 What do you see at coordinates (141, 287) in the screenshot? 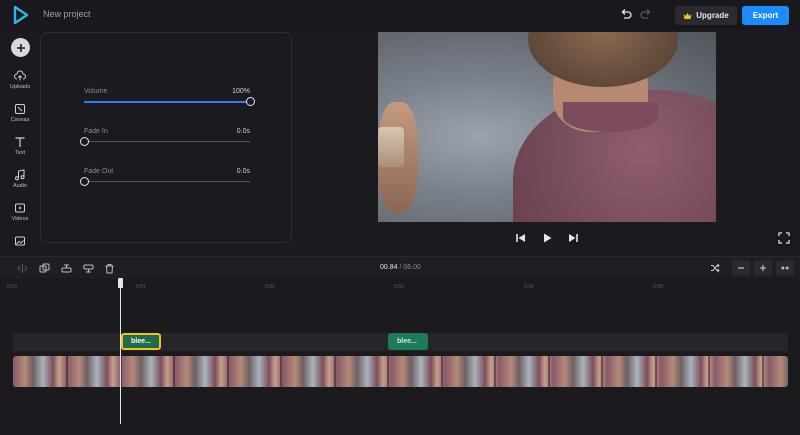
I see `ruler-tick: 0:01` at bounding box center [141, 287].